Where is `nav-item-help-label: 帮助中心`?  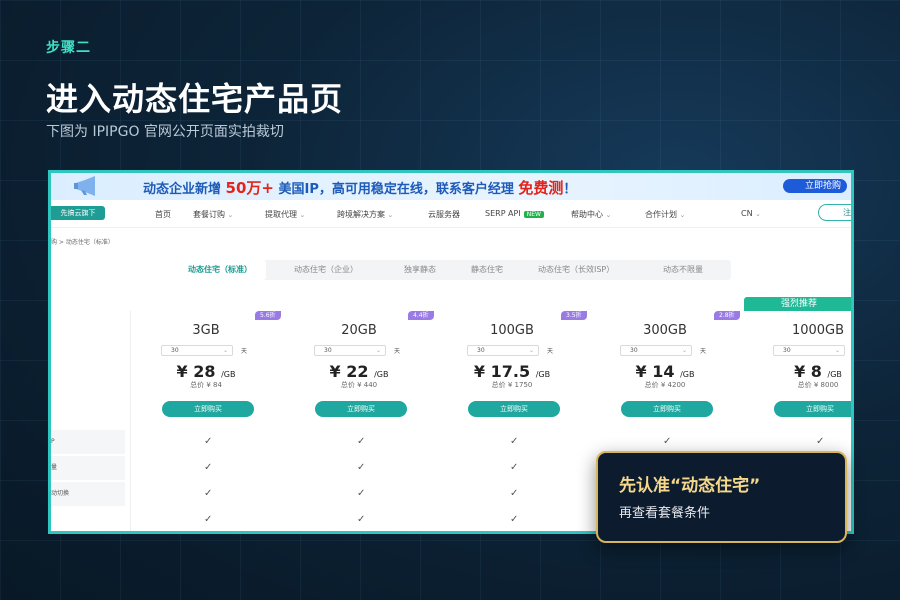 nav-item-help-label: 帮助中心 is located at coordinates (587, 214).